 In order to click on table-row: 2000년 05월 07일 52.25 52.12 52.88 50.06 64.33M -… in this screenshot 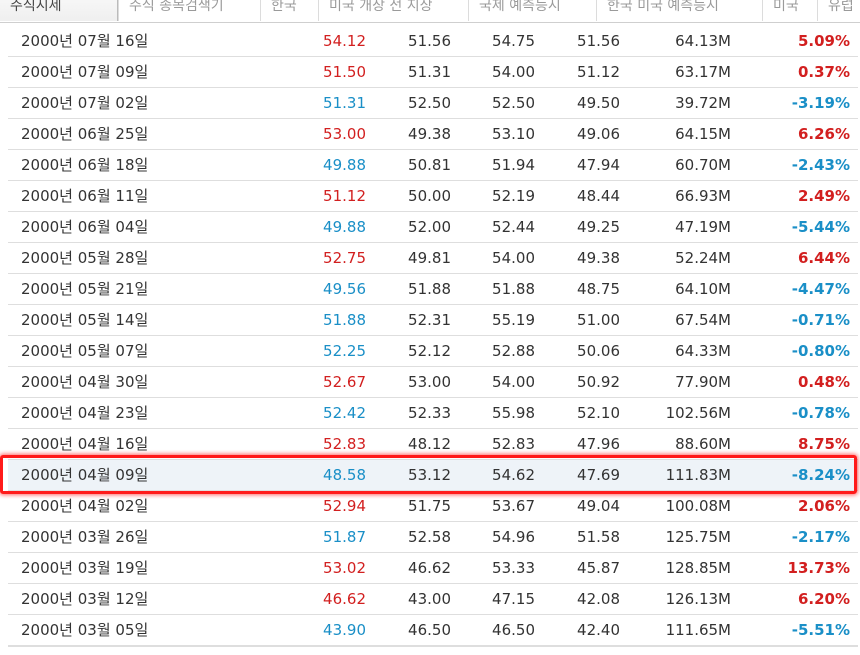, I will do `click(433, 351)`.